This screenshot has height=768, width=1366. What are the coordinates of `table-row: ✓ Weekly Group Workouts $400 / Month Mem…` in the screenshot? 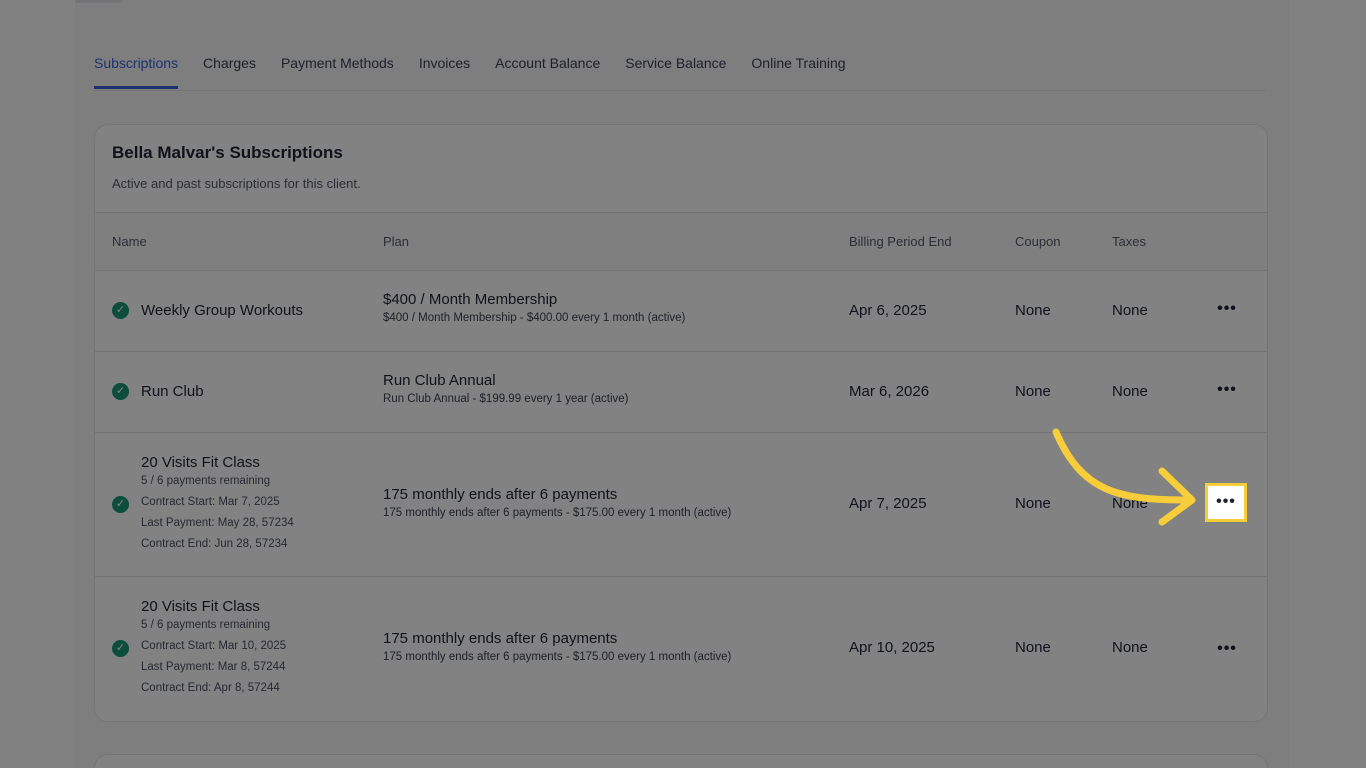 It's located at (681, 311).